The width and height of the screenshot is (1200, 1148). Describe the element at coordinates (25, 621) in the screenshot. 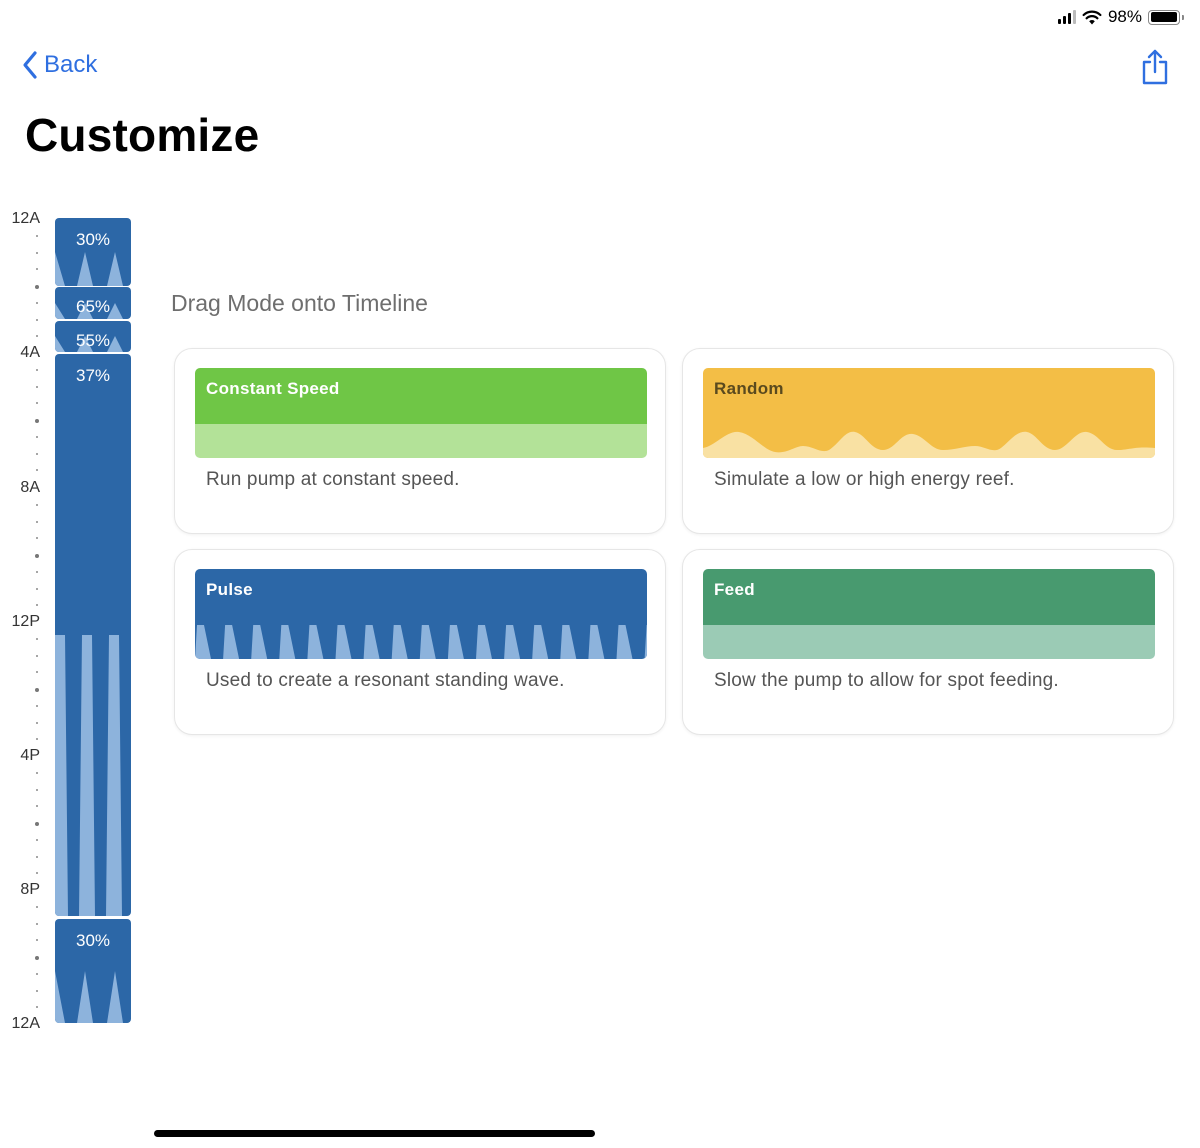

I see `tick-label-12p: 12P` at that location.